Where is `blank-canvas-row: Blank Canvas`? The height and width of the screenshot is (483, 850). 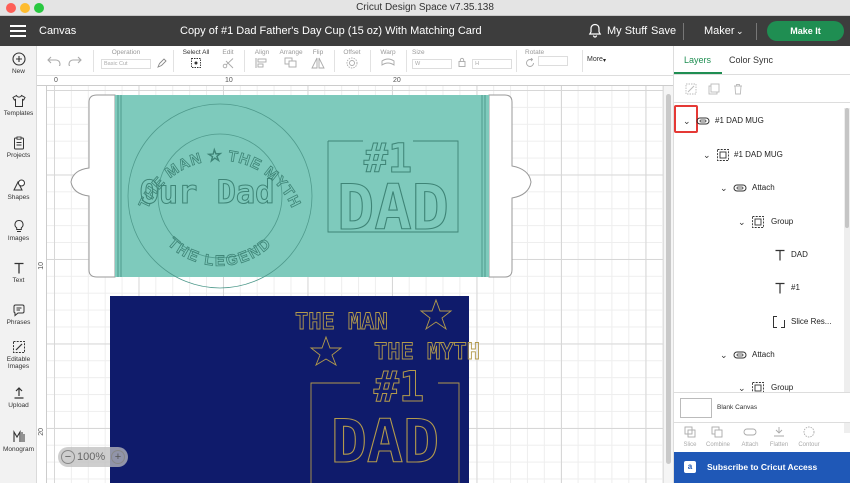 blank-canvas-row: Blank Canvas is located at coordinates (762, 407).